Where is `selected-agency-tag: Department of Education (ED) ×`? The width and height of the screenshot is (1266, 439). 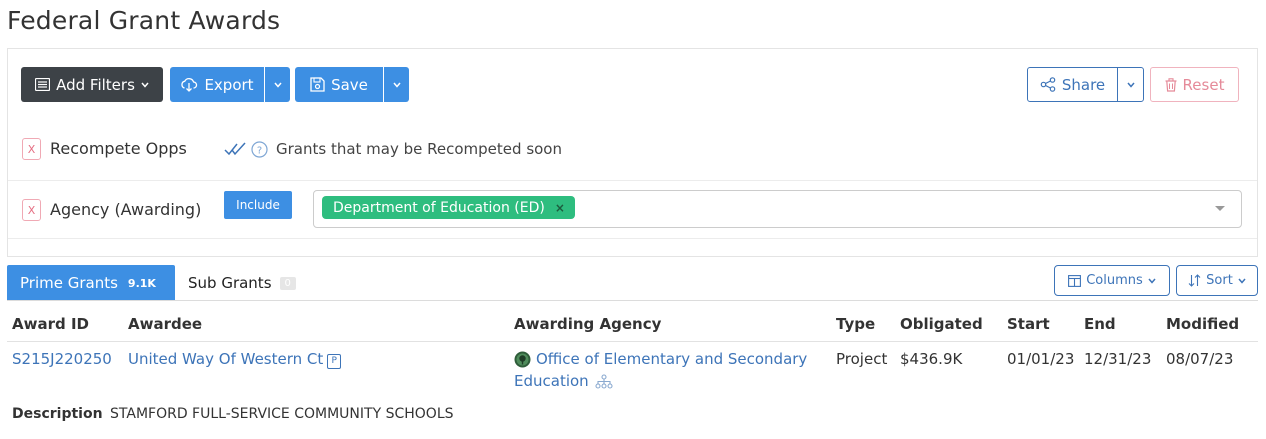 selected-agency-tag: Department of Education (ED) × is located at coordinates (448, 207).